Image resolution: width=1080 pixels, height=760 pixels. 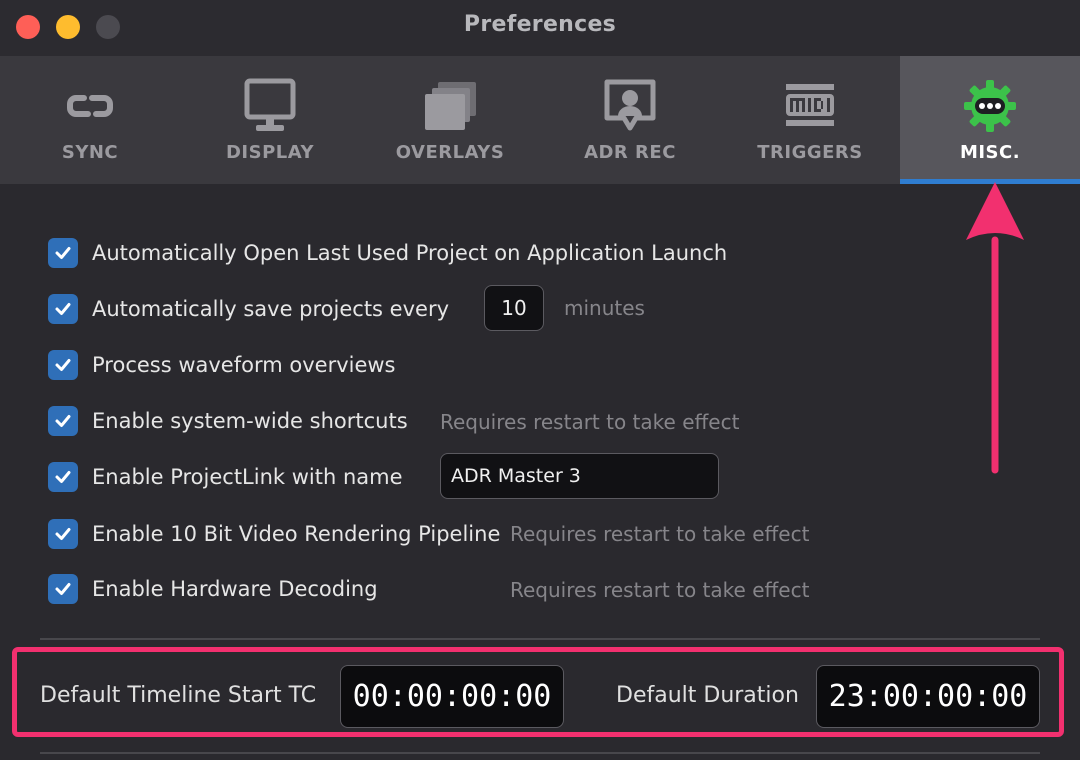 I want to click on tenbit-checkbox, so click(x=63, y=534).